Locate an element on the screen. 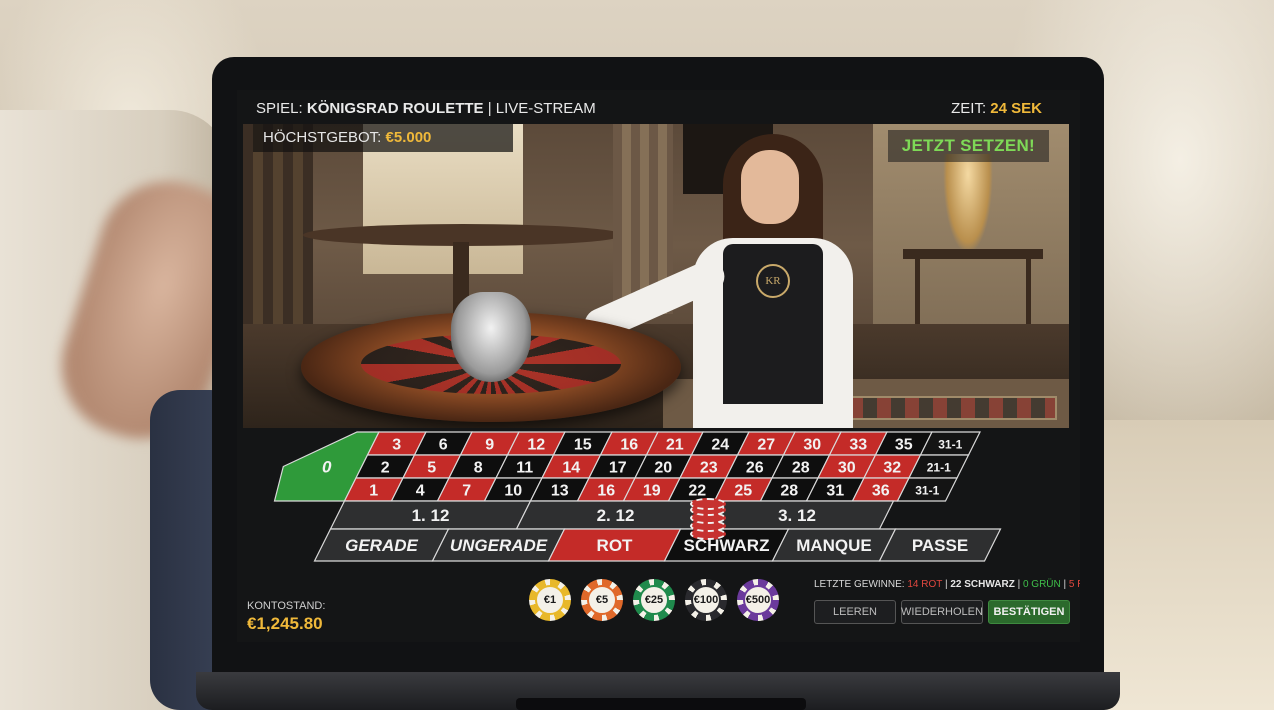 The height and width of the screenshot is (710, 1274). timer-label: ZEIT: is located at coordinates (971, 108).